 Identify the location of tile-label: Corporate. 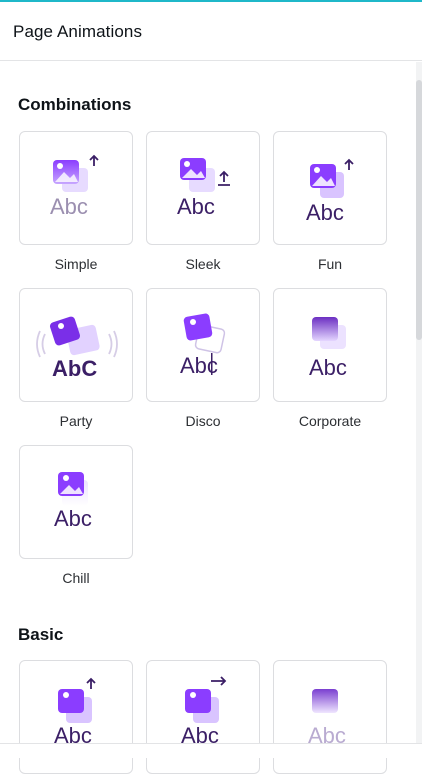
(330, 421).